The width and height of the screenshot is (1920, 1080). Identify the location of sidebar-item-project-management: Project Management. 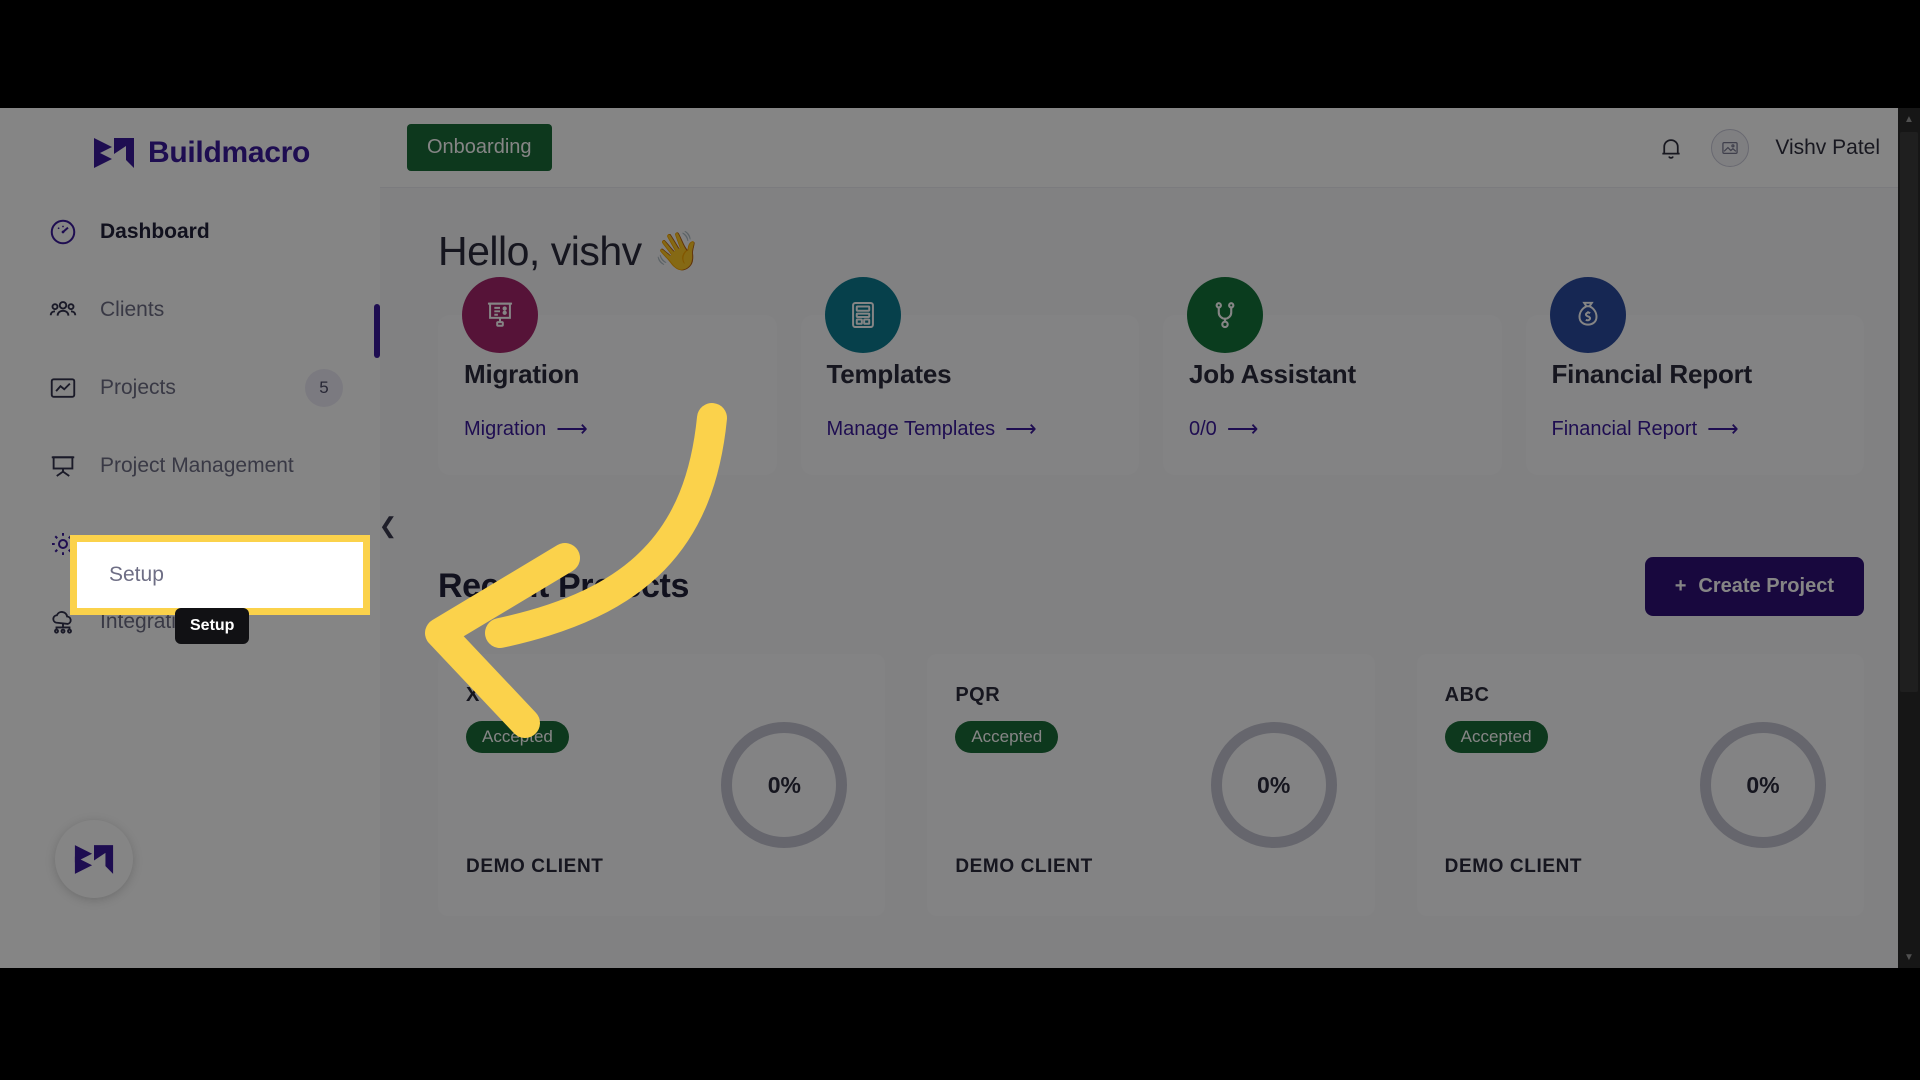
(190, 466).